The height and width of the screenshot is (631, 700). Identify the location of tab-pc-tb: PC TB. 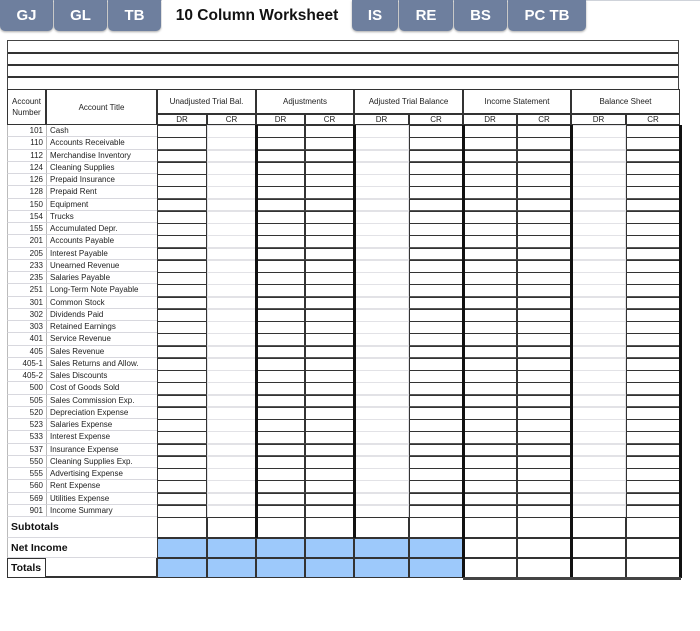
(547, 15).